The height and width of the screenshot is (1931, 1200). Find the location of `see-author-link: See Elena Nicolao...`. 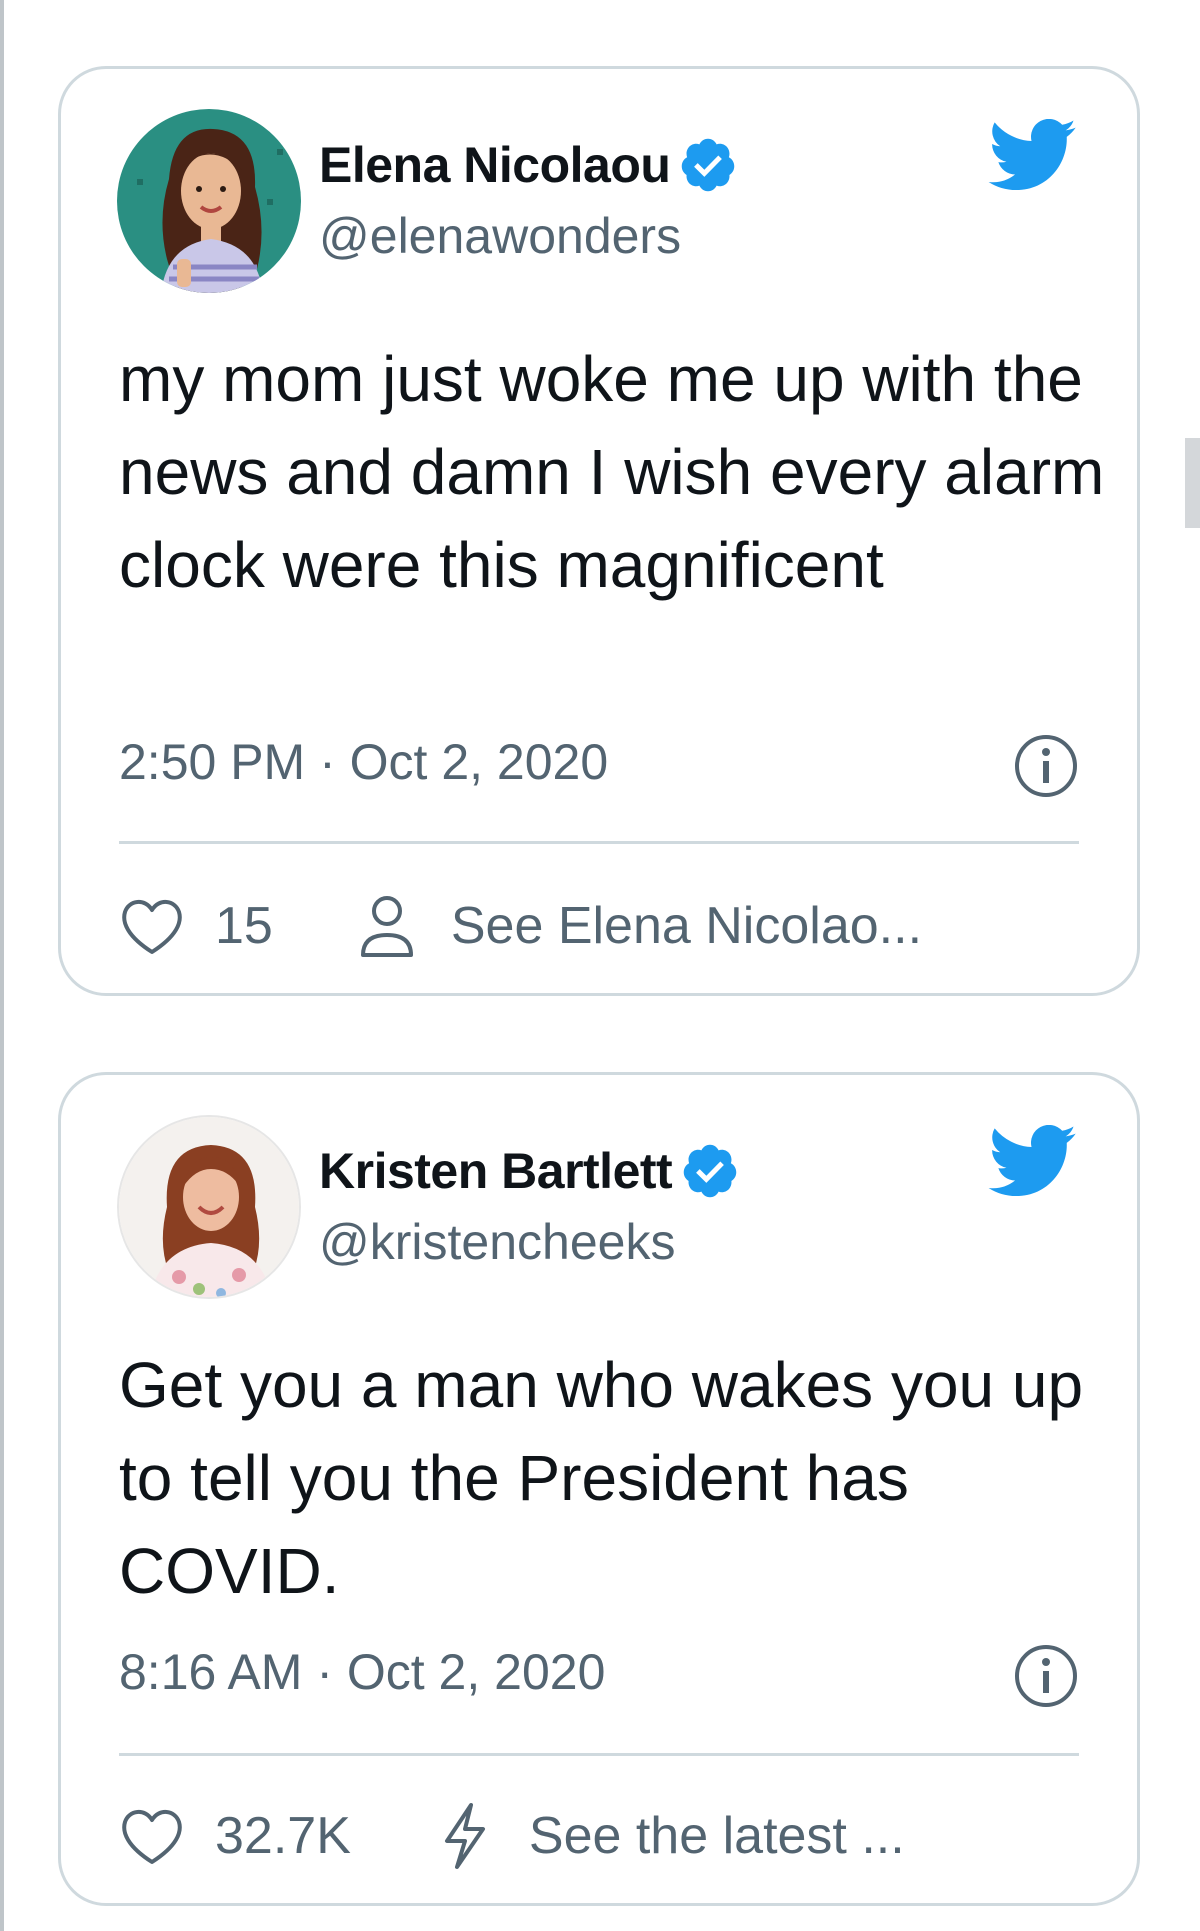

see-author-link: See Elena Nicolao... is located at coordinates (686, 926).